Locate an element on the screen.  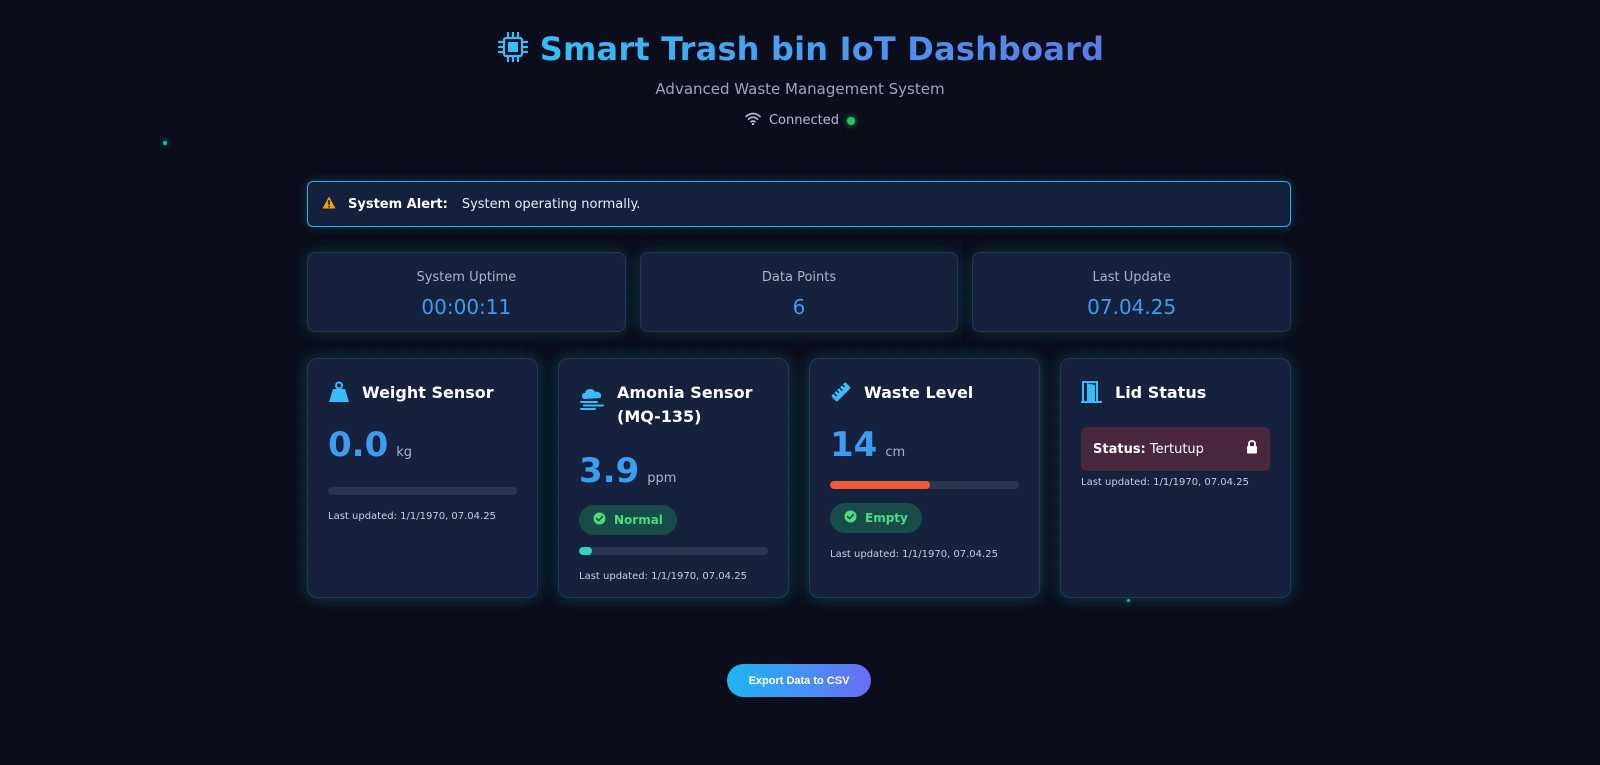
weight-reading: 0.0 kg is located at coordinates (422, 445).